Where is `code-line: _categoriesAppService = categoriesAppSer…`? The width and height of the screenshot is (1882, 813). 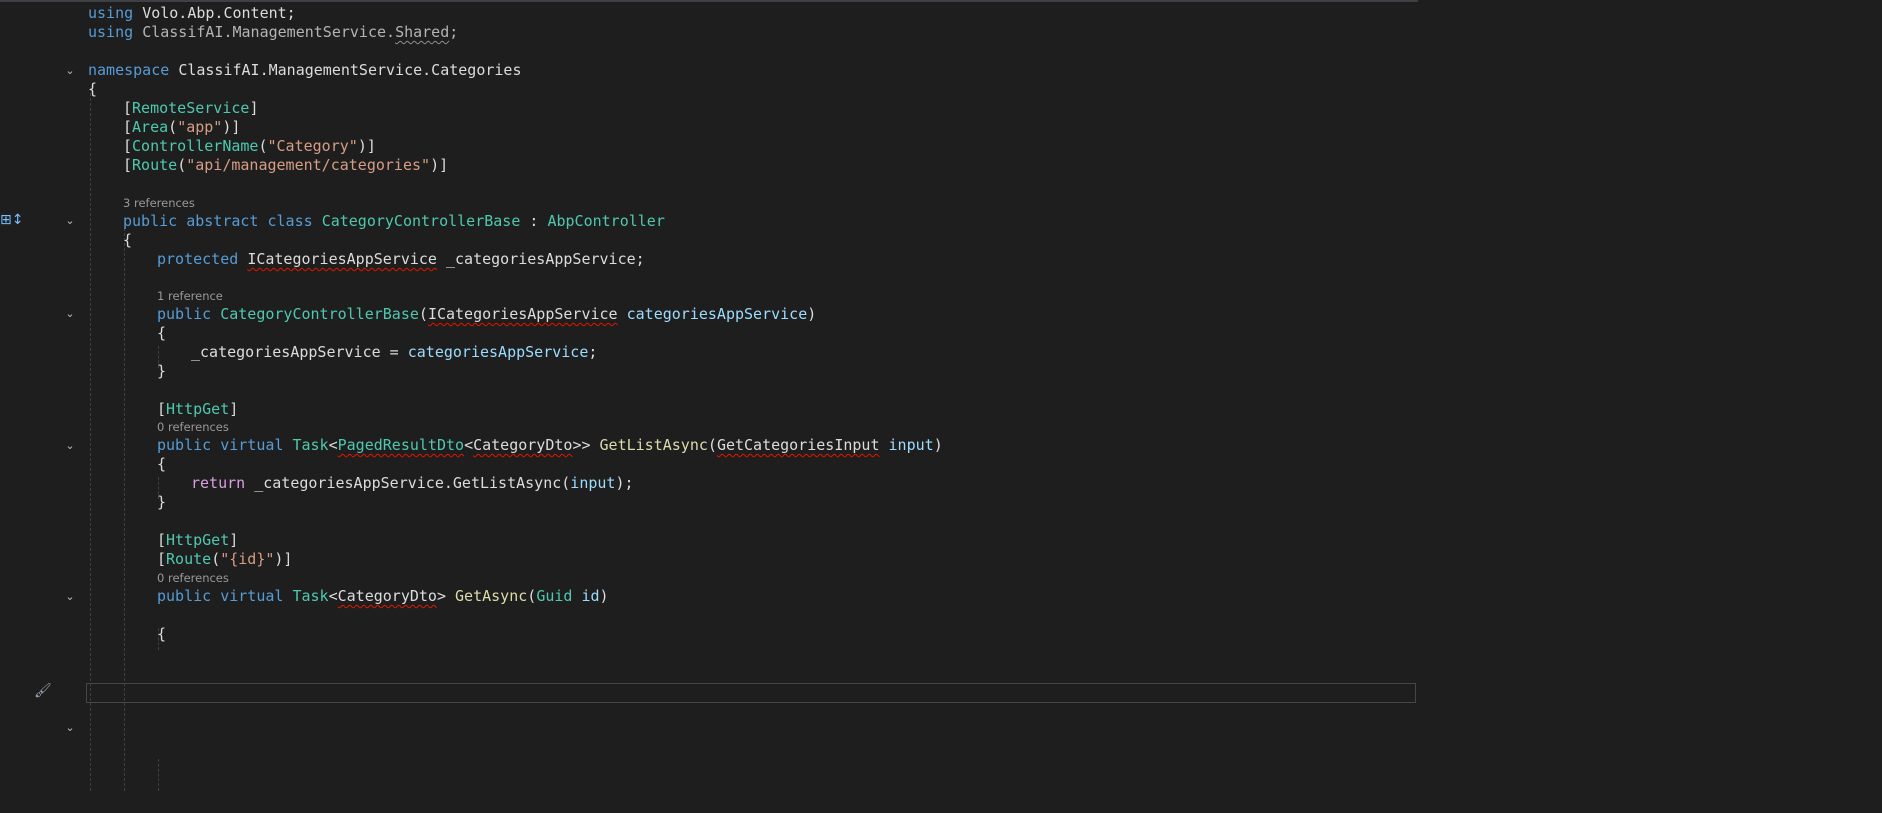
code-line: _categoriesAppService = categoriesAppSer… is located at coordinates (394, 352).